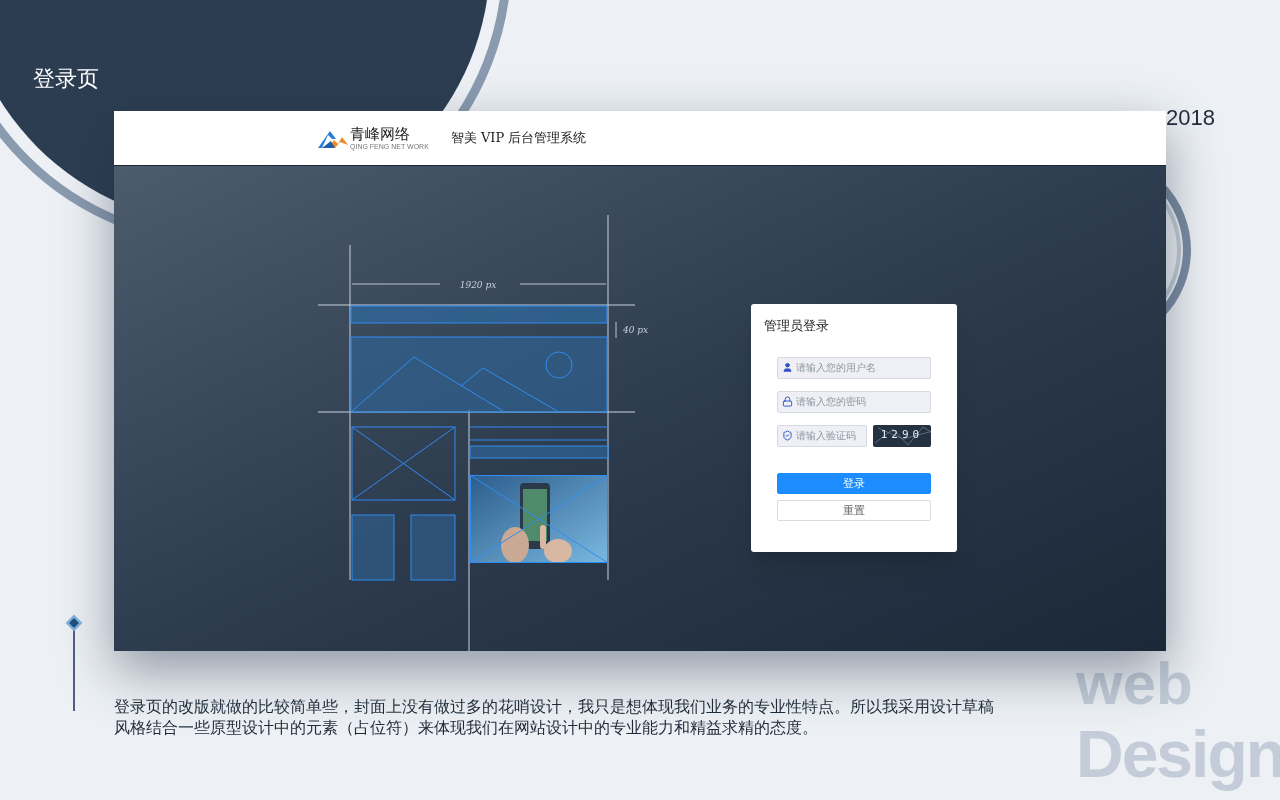  Describe the element at coordinates (66, 79) in the screenshot. I see `slide-title: 登录页` at that location.